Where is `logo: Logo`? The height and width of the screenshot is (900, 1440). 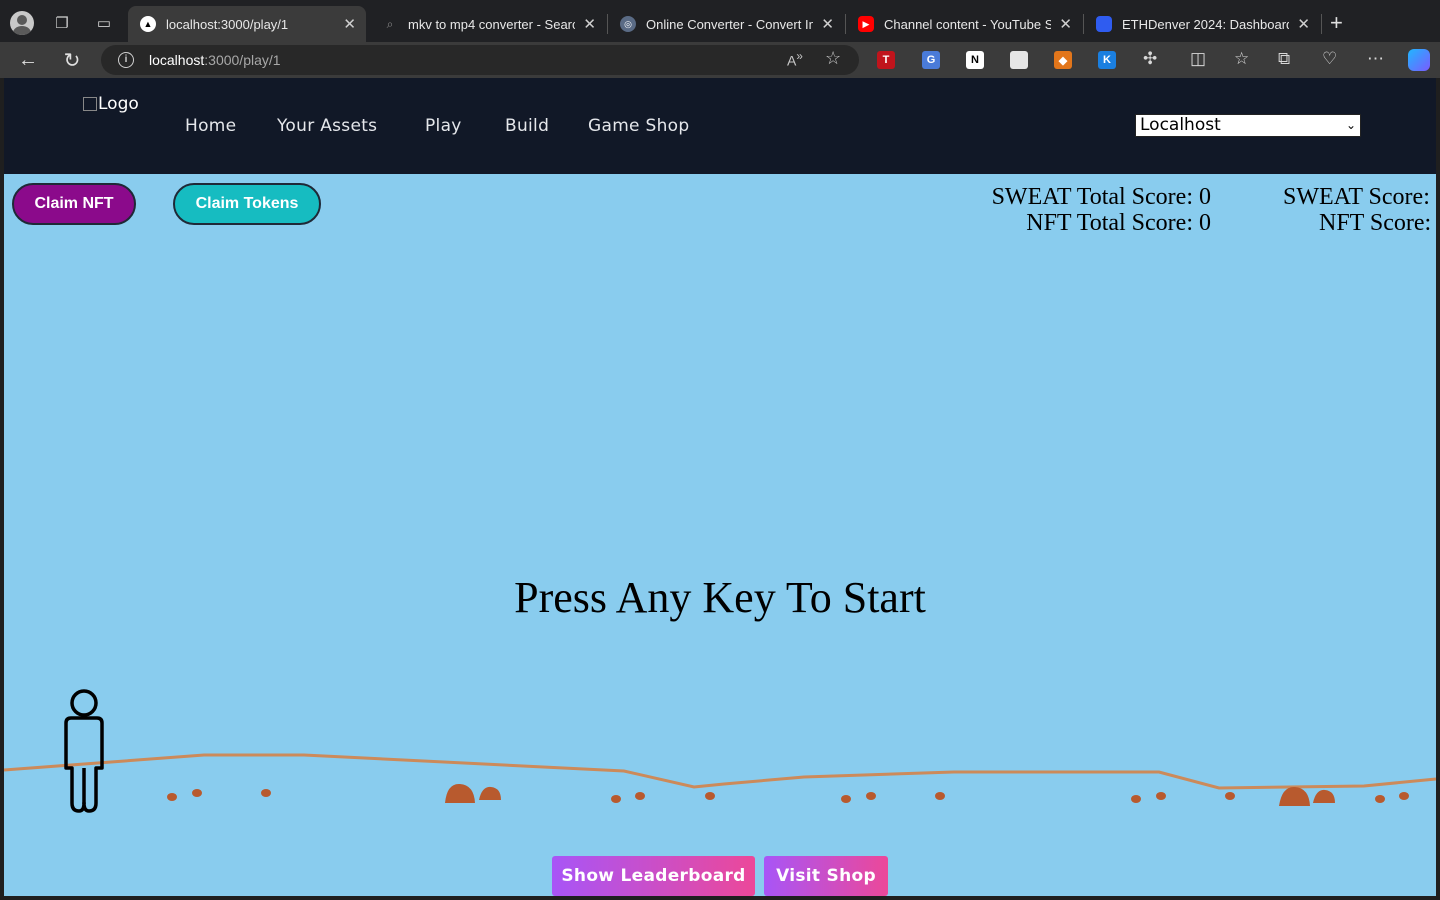 logo: Logo is located at coordinates (111, 104).